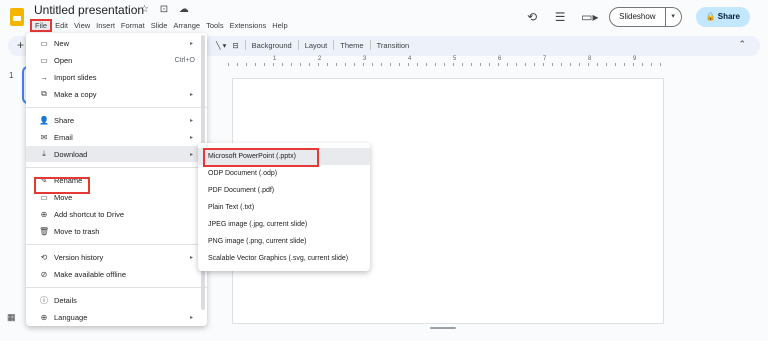  What do you see at coordinates (635, 59) in the screenshot?
I see `ruler-number: 9` at bounding box center [635, 59].